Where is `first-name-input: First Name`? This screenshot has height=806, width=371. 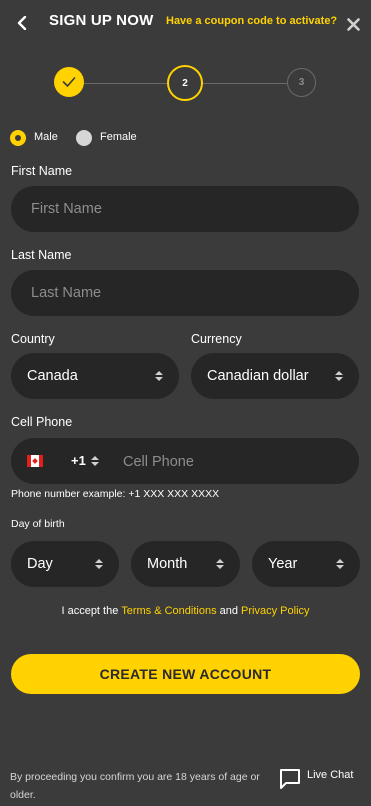
first-name-input: First Name is located at coordinates (185, 209).